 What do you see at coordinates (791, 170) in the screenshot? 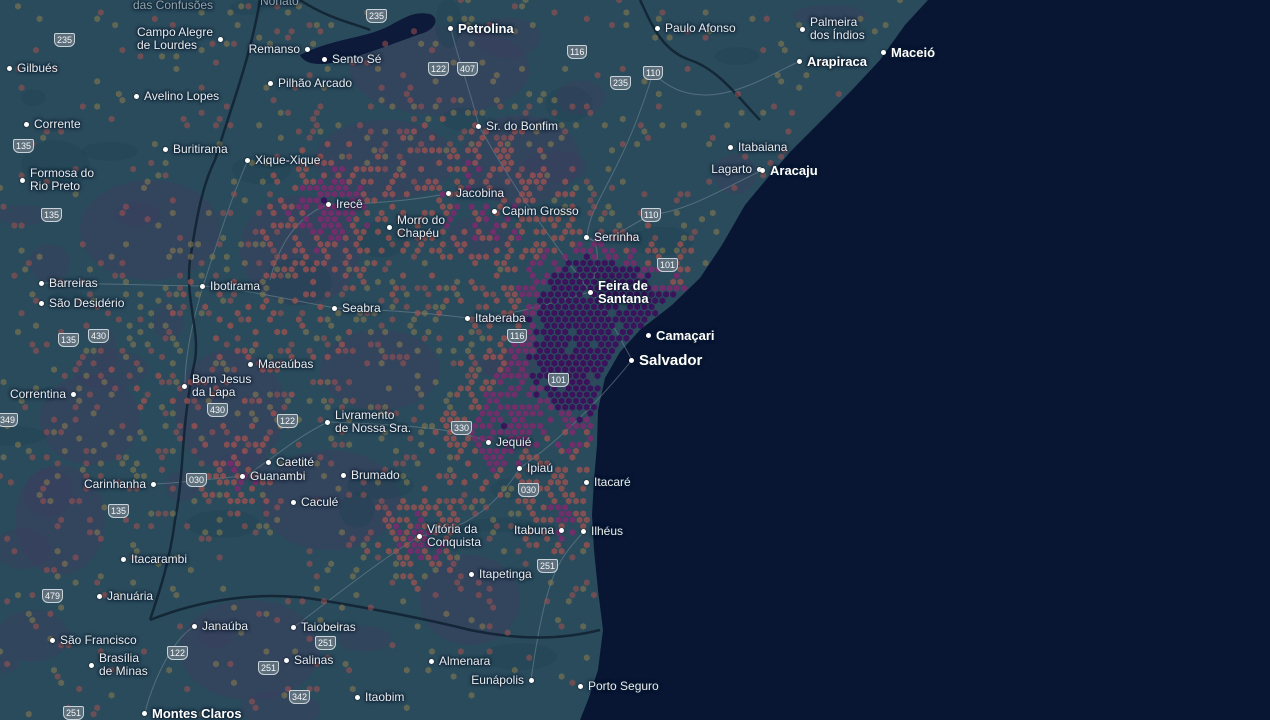
I see `city-marker: Aracaju` at bounding box center [791, 170].